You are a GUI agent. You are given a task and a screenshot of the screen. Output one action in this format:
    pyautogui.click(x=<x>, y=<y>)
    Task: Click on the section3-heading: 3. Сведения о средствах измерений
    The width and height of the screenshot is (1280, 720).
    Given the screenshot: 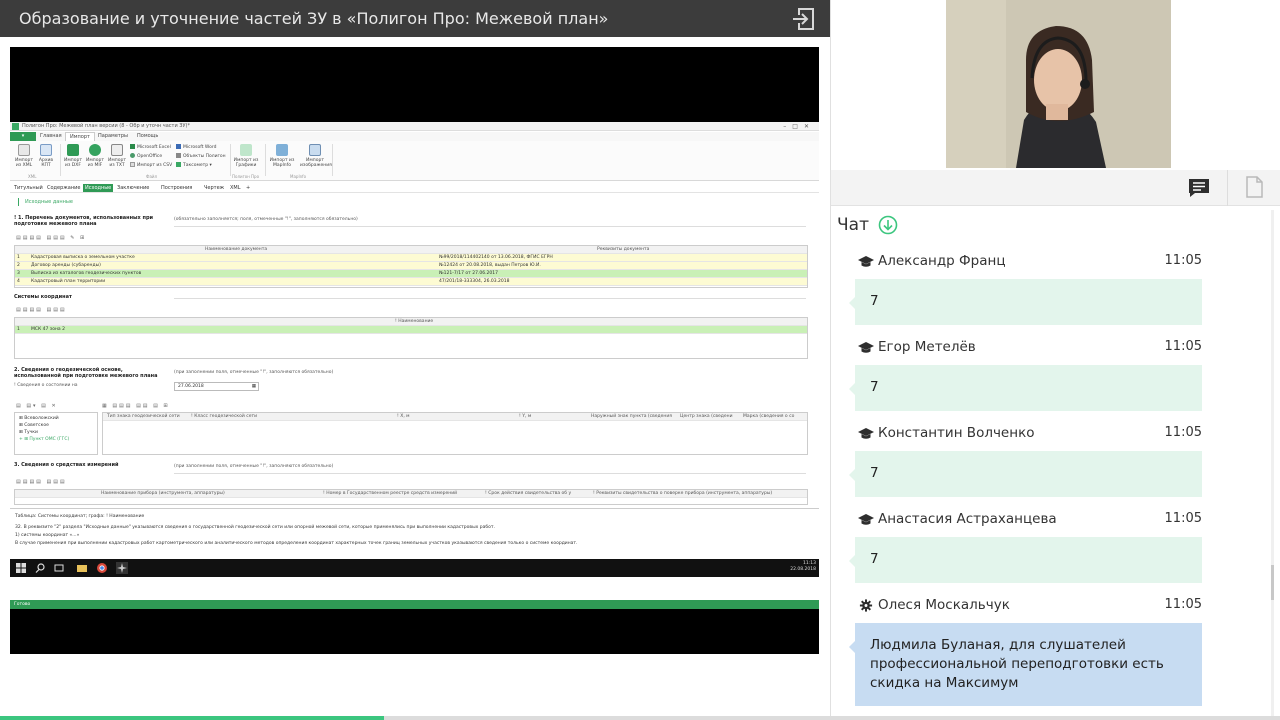 What is the action you would take?
    pyautogui.click(x=66, y=465)
    